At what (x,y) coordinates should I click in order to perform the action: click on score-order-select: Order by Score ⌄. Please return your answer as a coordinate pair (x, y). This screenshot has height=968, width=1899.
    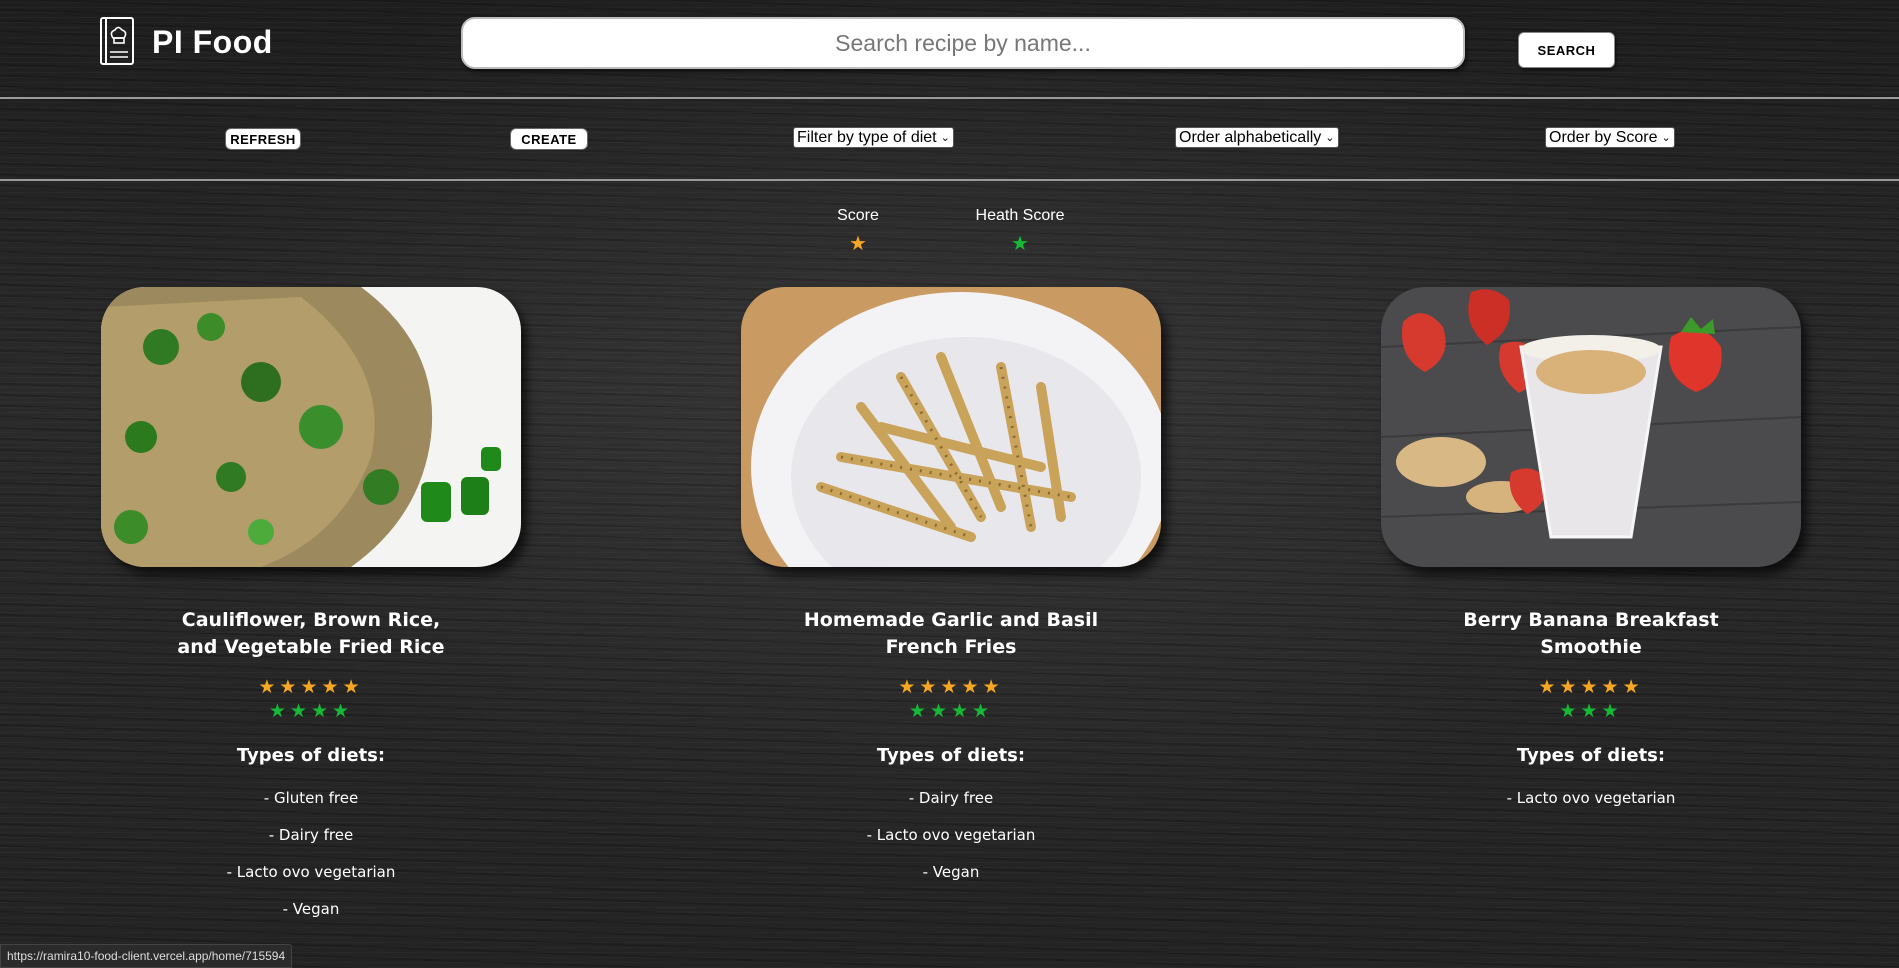
    Looking at the image, I should click on (1610, 137).